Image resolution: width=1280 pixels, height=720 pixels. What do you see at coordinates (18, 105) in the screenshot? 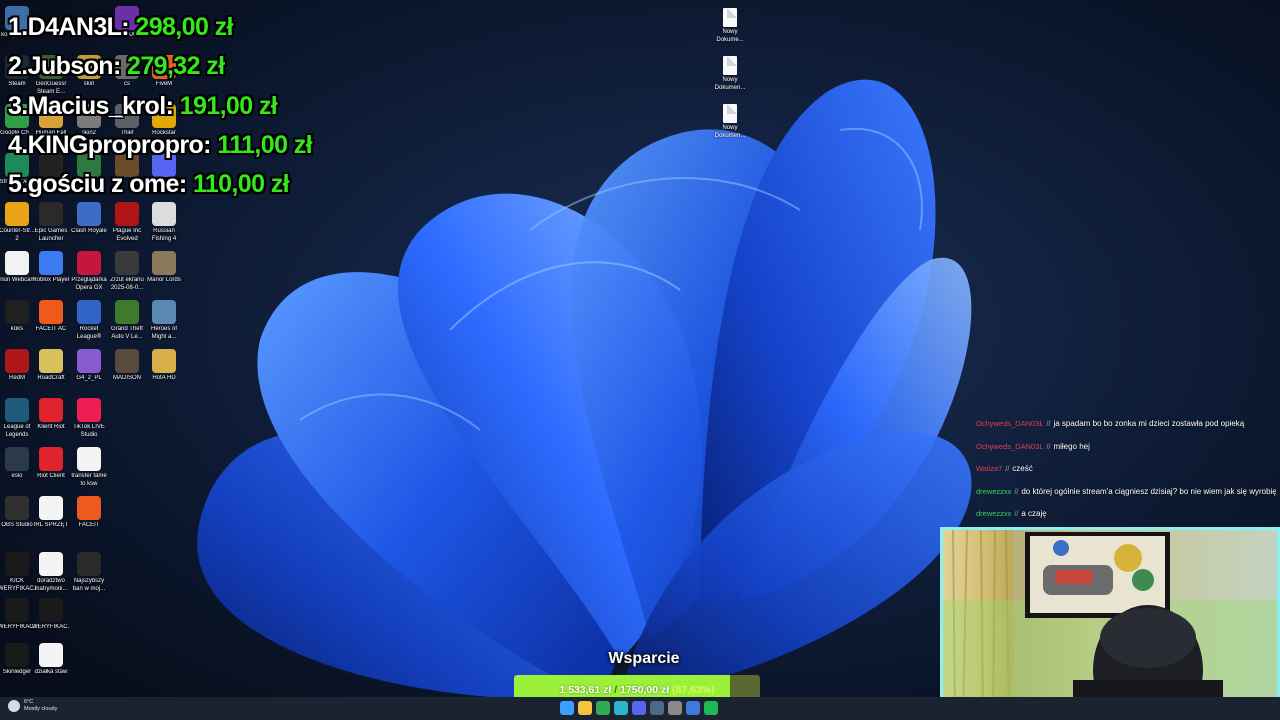
I see `leaderboard-rank: 3.` at bounding box center [18, 105].